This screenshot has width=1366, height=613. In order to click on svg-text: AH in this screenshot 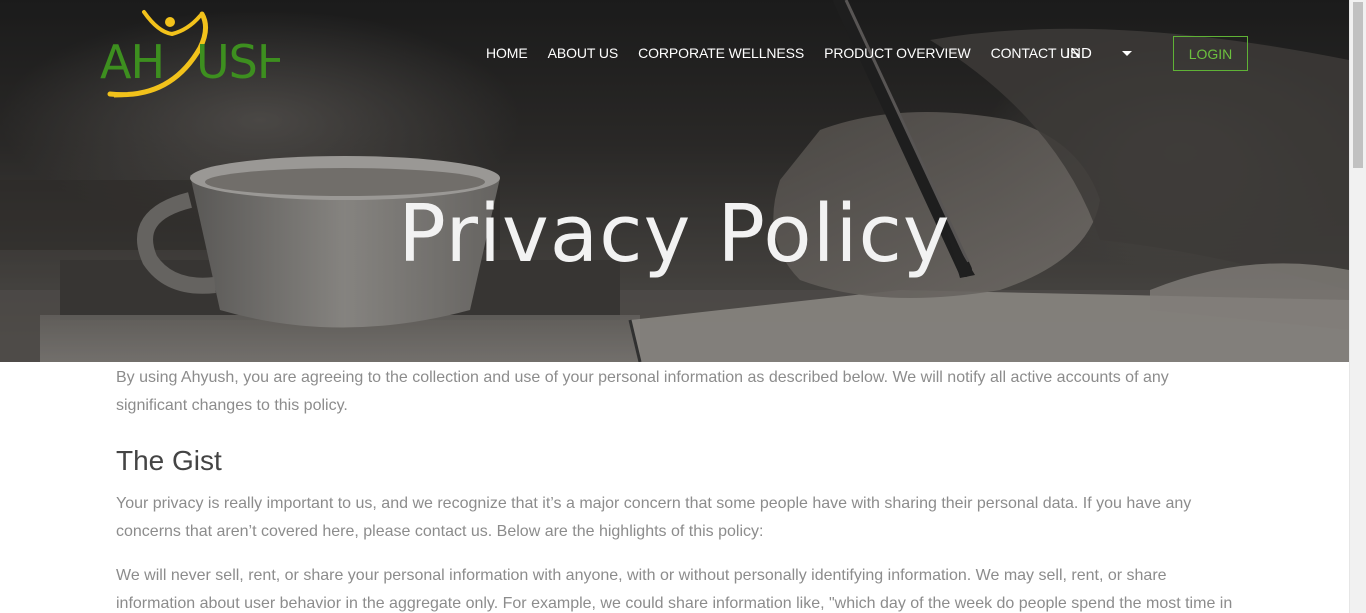, I will do `click(132, 62)`.